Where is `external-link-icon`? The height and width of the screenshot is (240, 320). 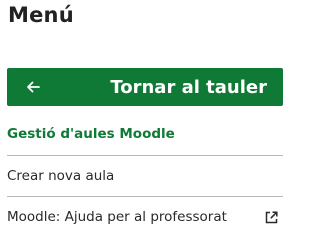 external-link-icon is located at coordinates (271, 217).